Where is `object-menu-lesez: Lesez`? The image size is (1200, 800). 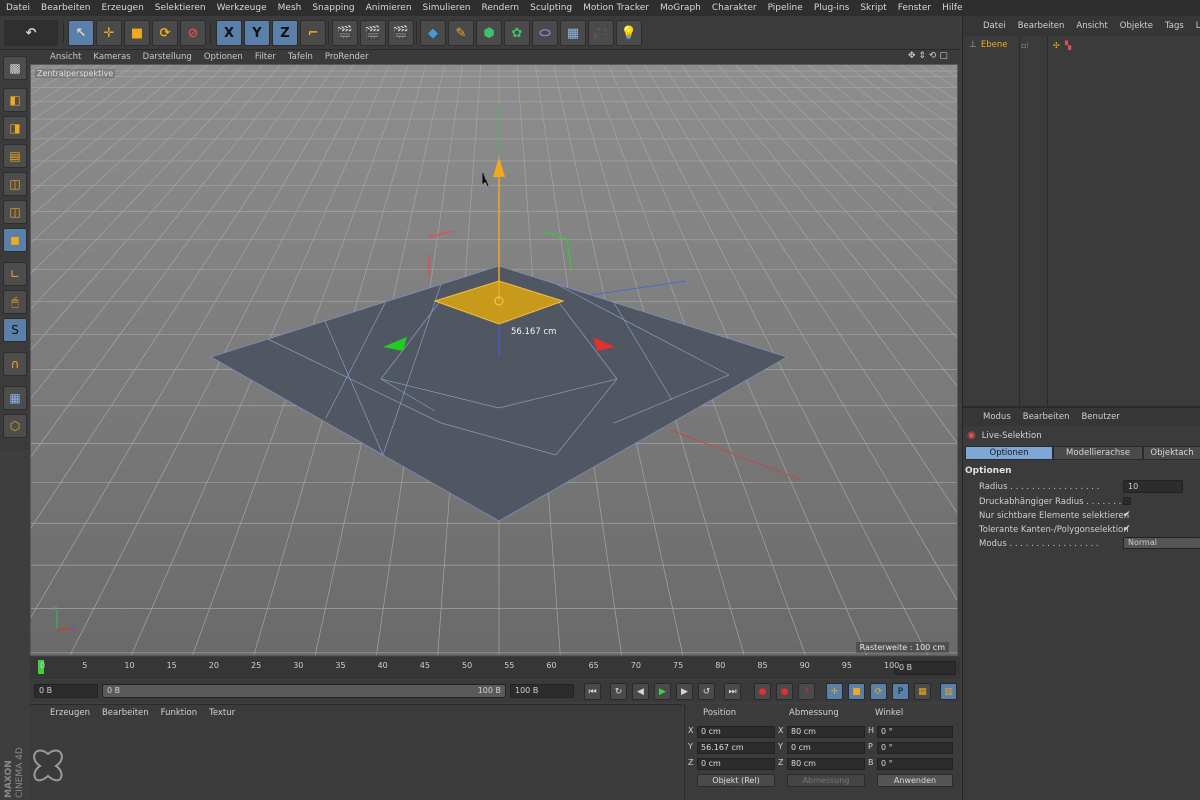 object-menu-lesez: Lesez is located at coordinates (1198, 26).